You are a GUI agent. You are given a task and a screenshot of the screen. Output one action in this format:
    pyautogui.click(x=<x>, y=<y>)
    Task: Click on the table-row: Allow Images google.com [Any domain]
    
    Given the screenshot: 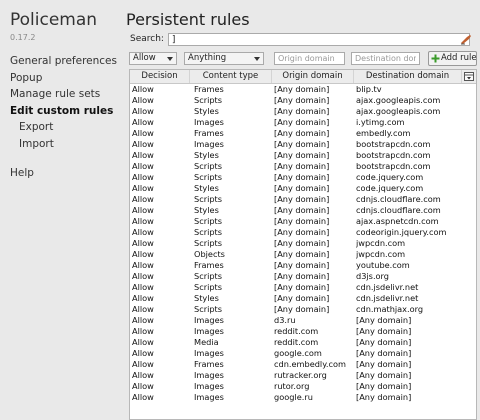 What is the action you would take?
    pyautogui.click(x=303, y=353)
    